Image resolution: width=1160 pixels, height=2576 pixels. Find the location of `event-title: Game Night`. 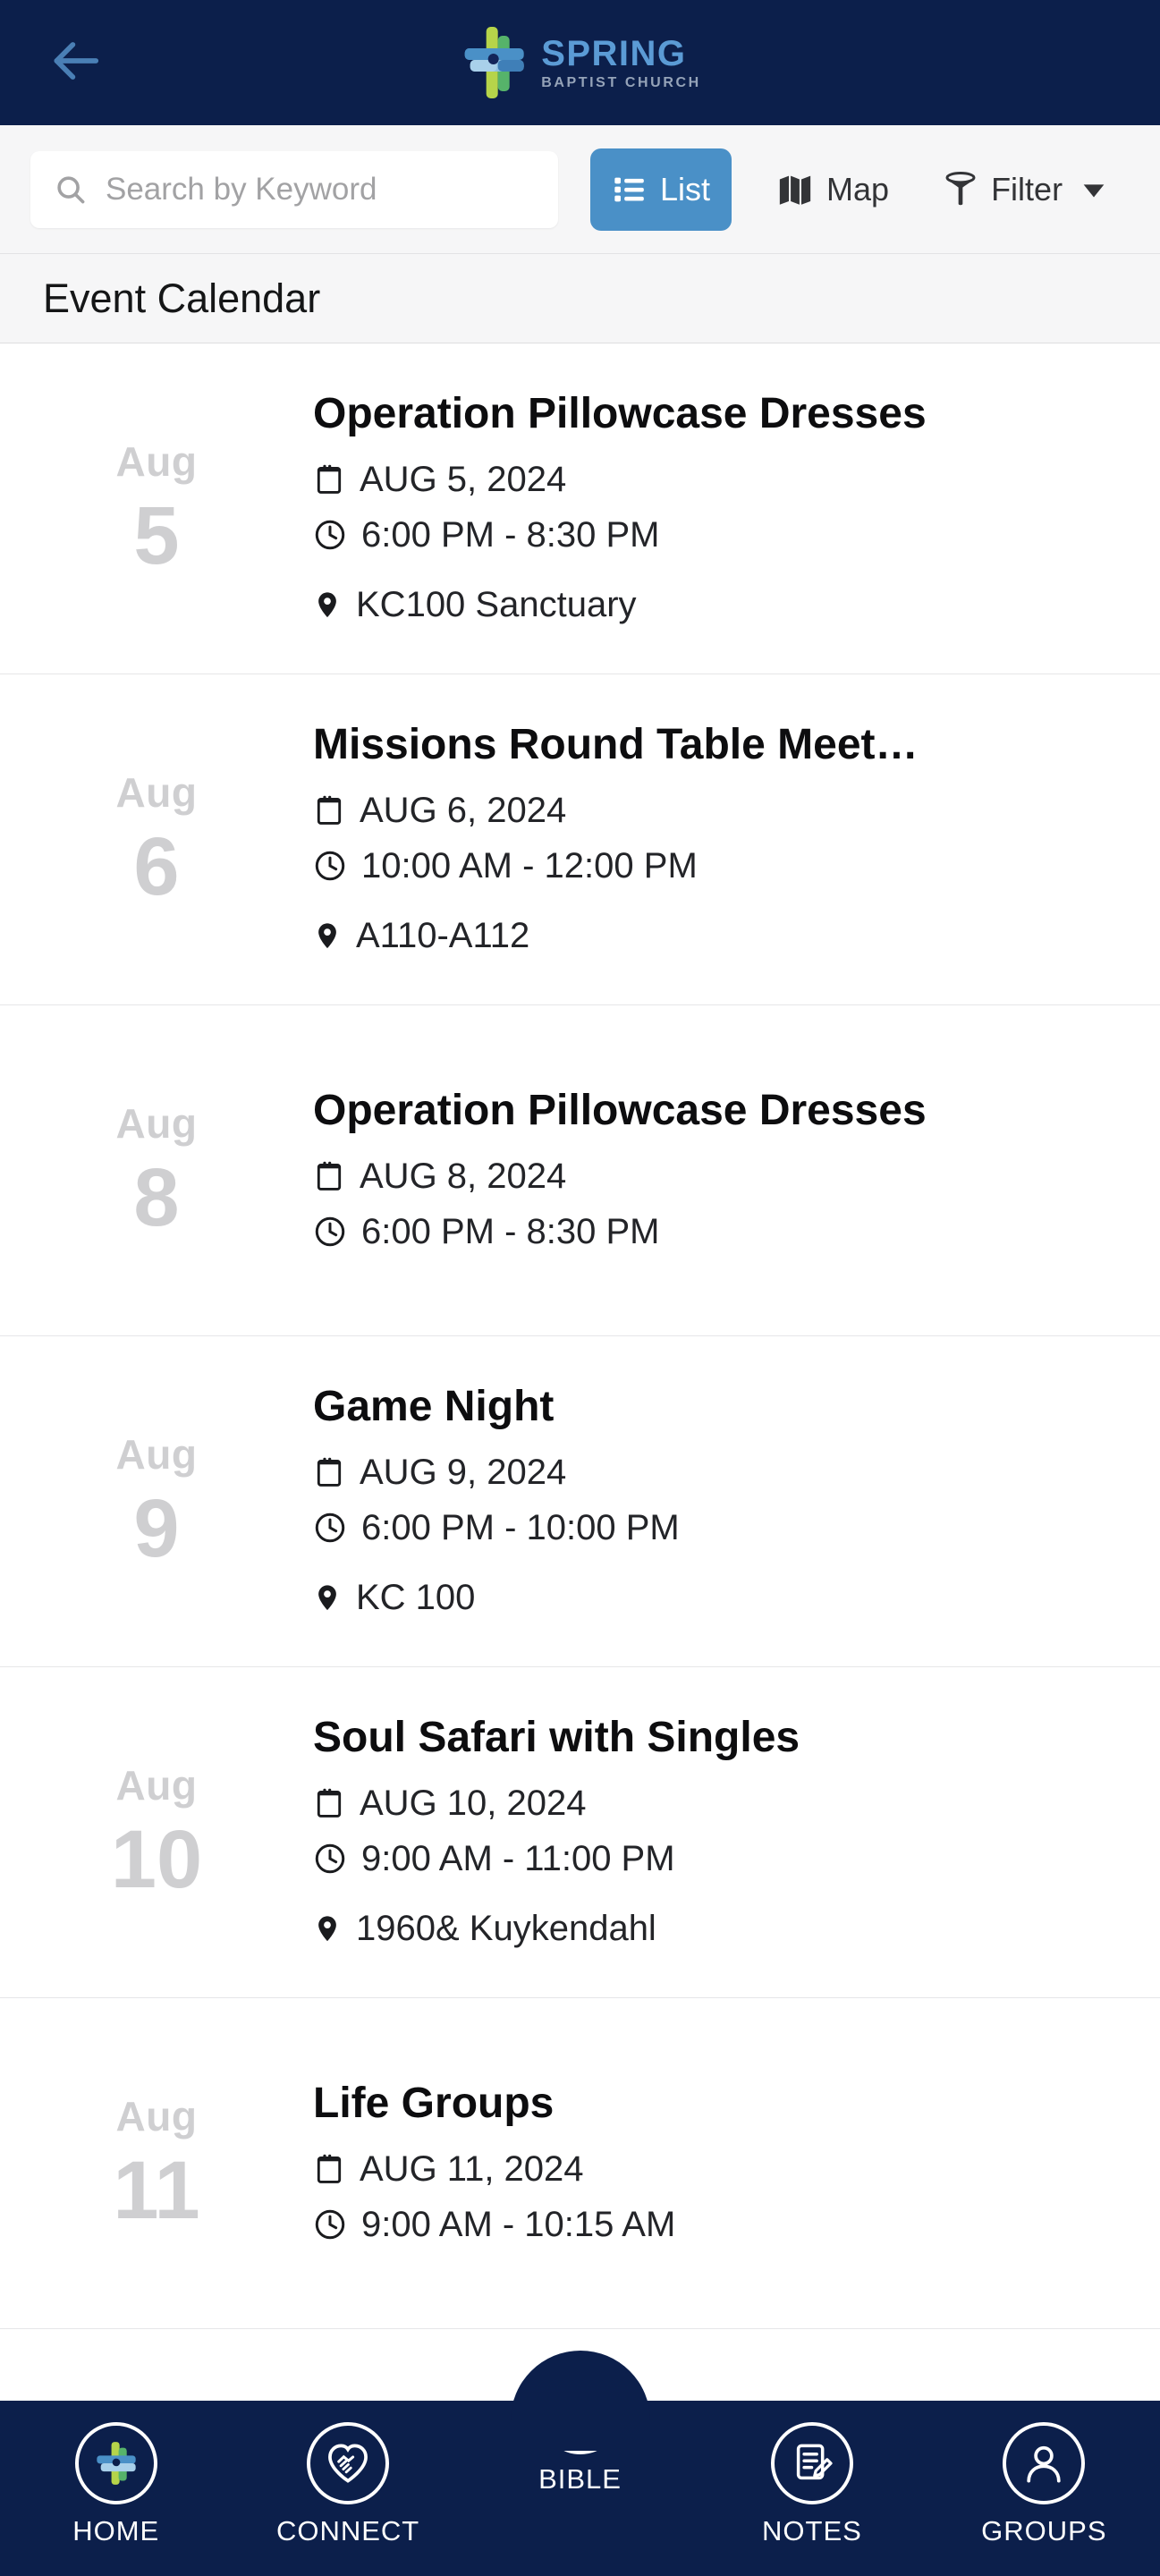

event-title: Game Night is located at coordinates (434, 1406).